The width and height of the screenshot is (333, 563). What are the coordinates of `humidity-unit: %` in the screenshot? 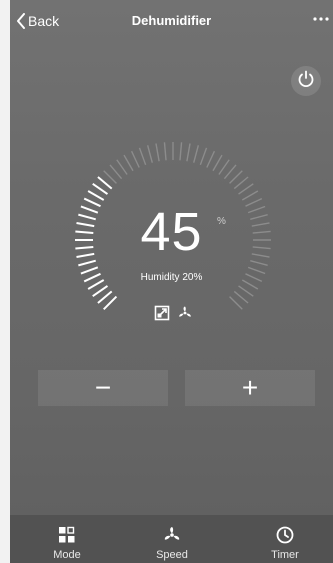 It's located at (221, 221).